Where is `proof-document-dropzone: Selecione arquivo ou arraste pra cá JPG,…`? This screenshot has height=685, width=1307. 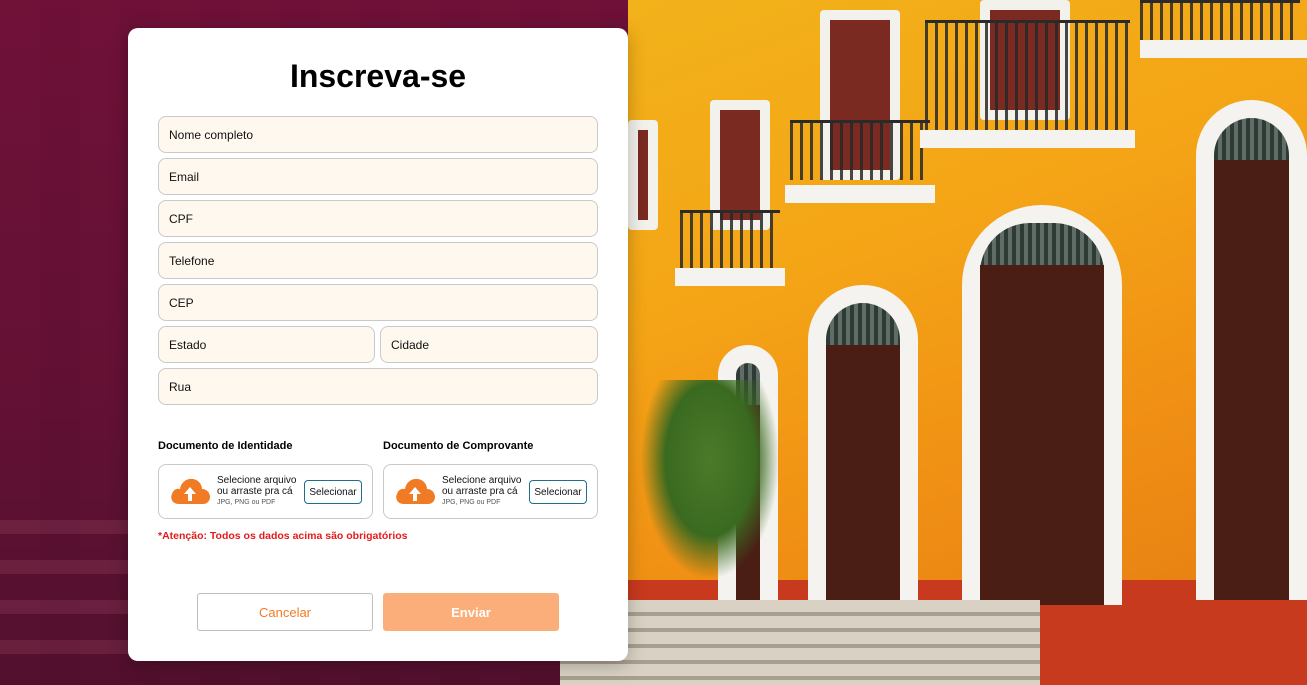
proof-document-dropzone: Selecione arquivo ou arraste pra cá JPG,… is located at coordinates (490, 491).